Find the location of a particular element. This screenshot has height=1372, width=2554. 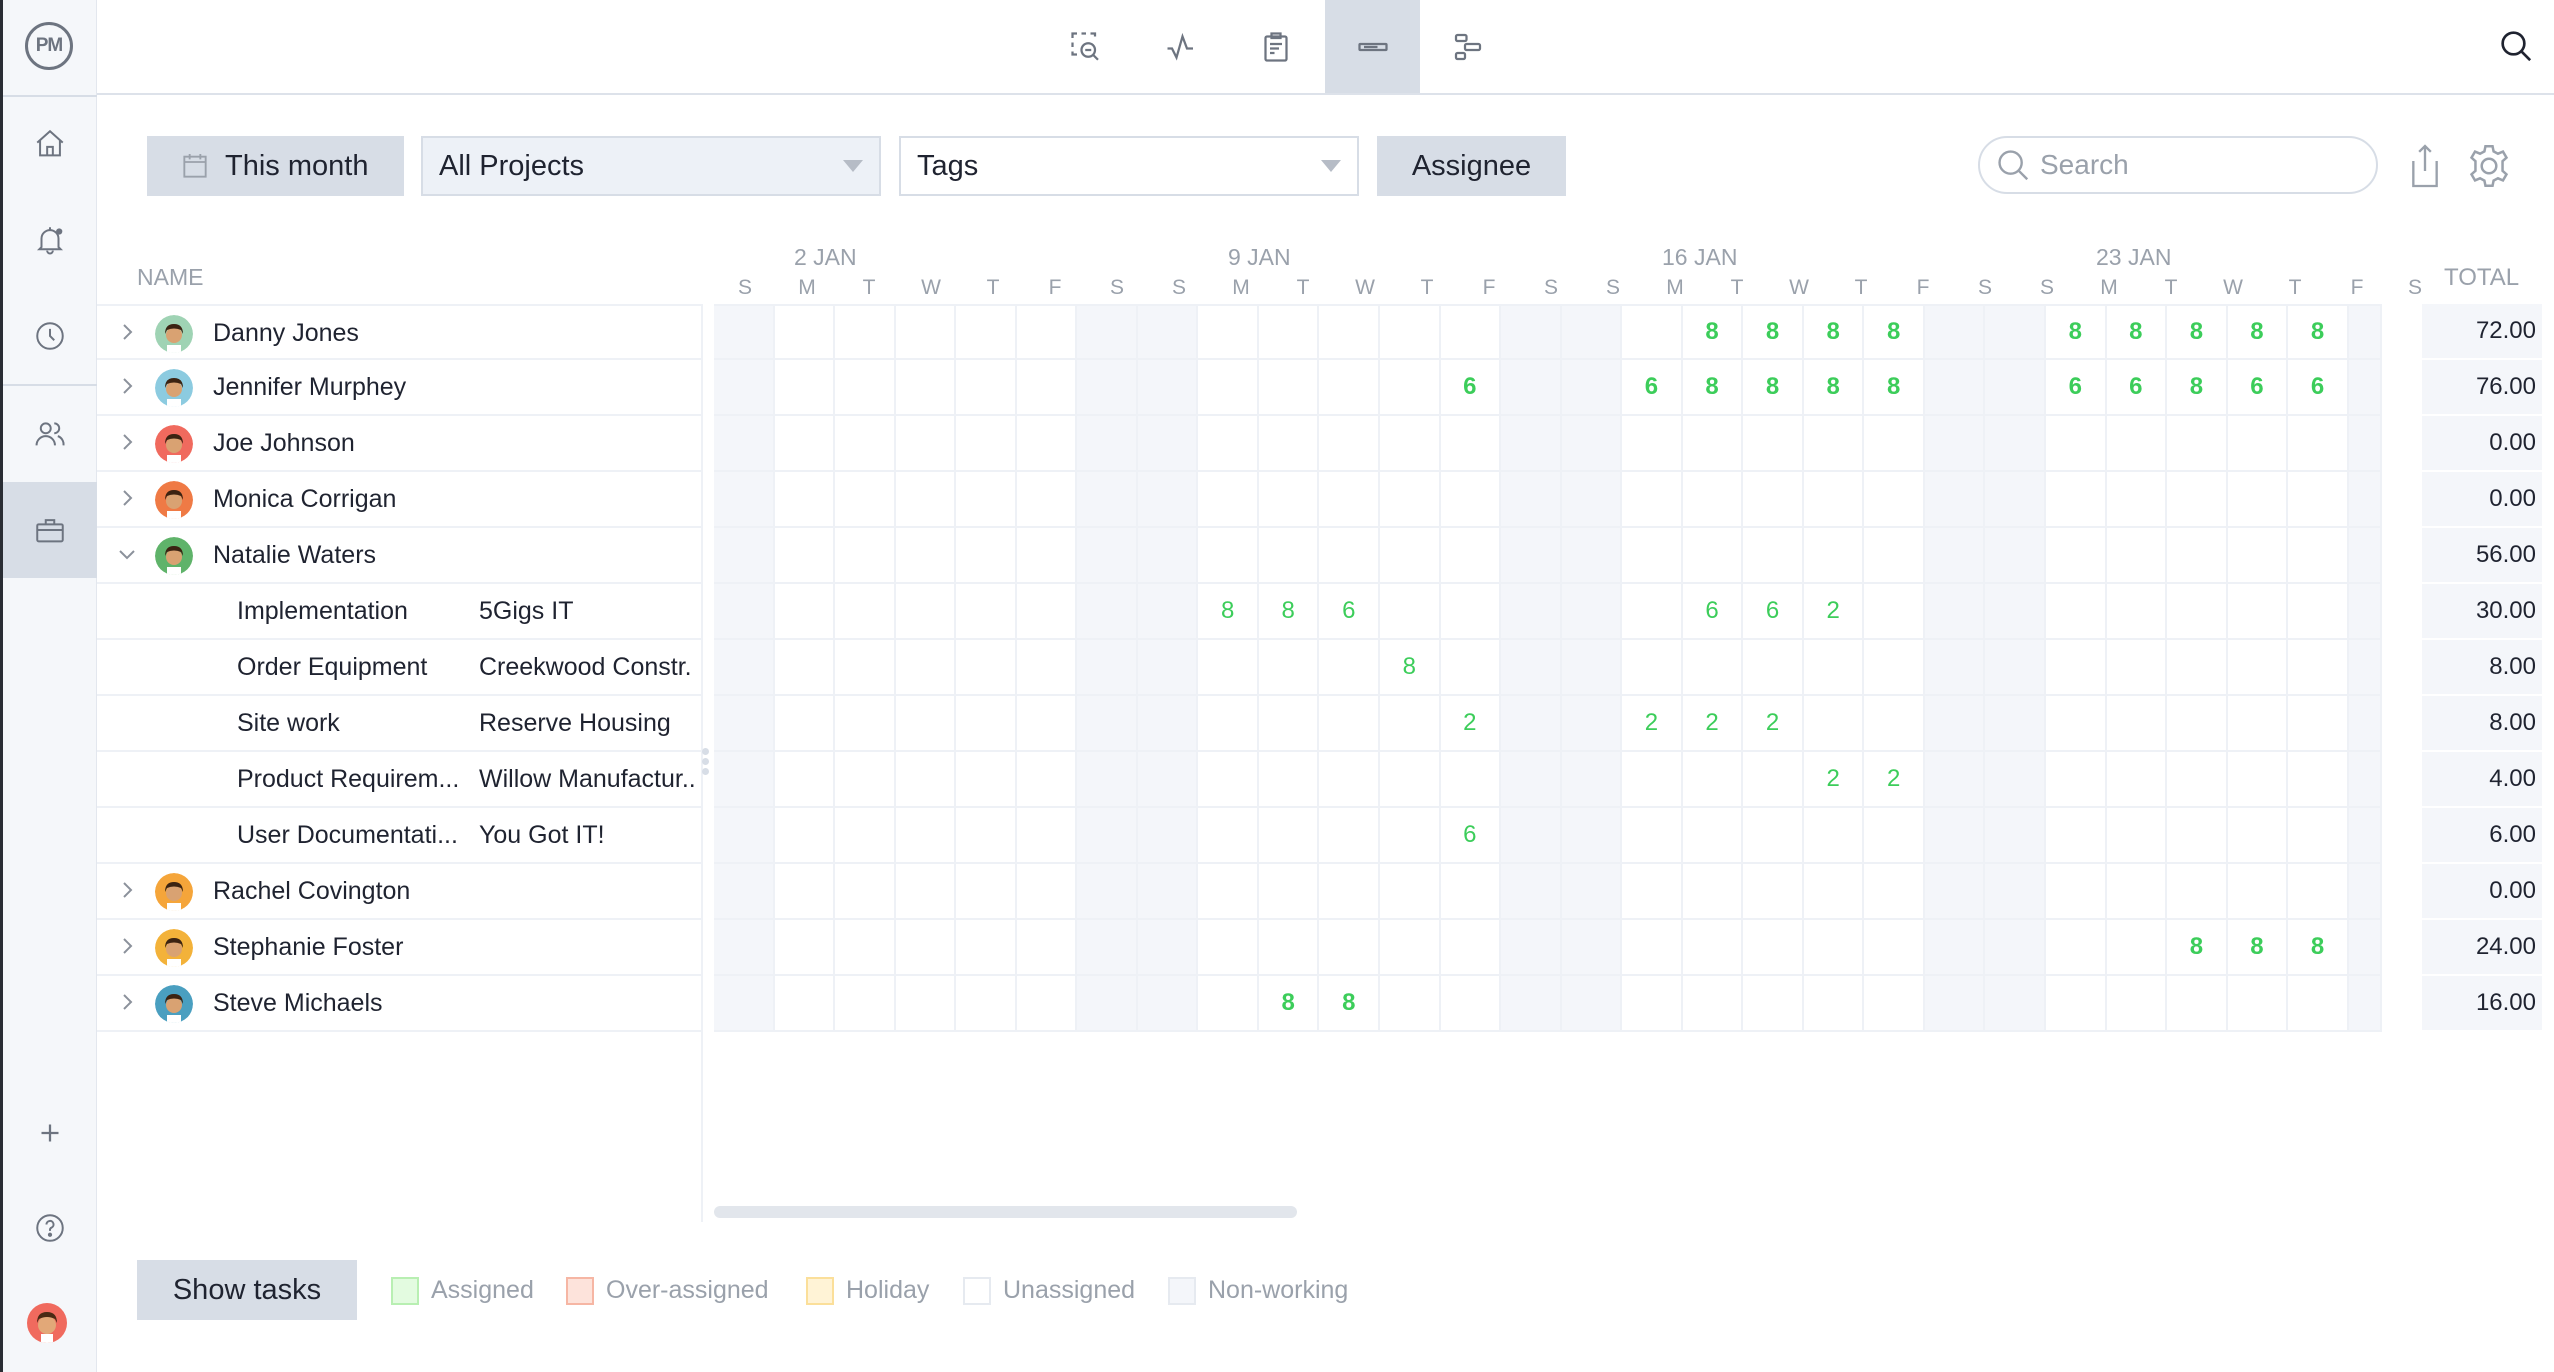

task-row: Implementation 5Gigs IT is located at coordinates (399, 612).